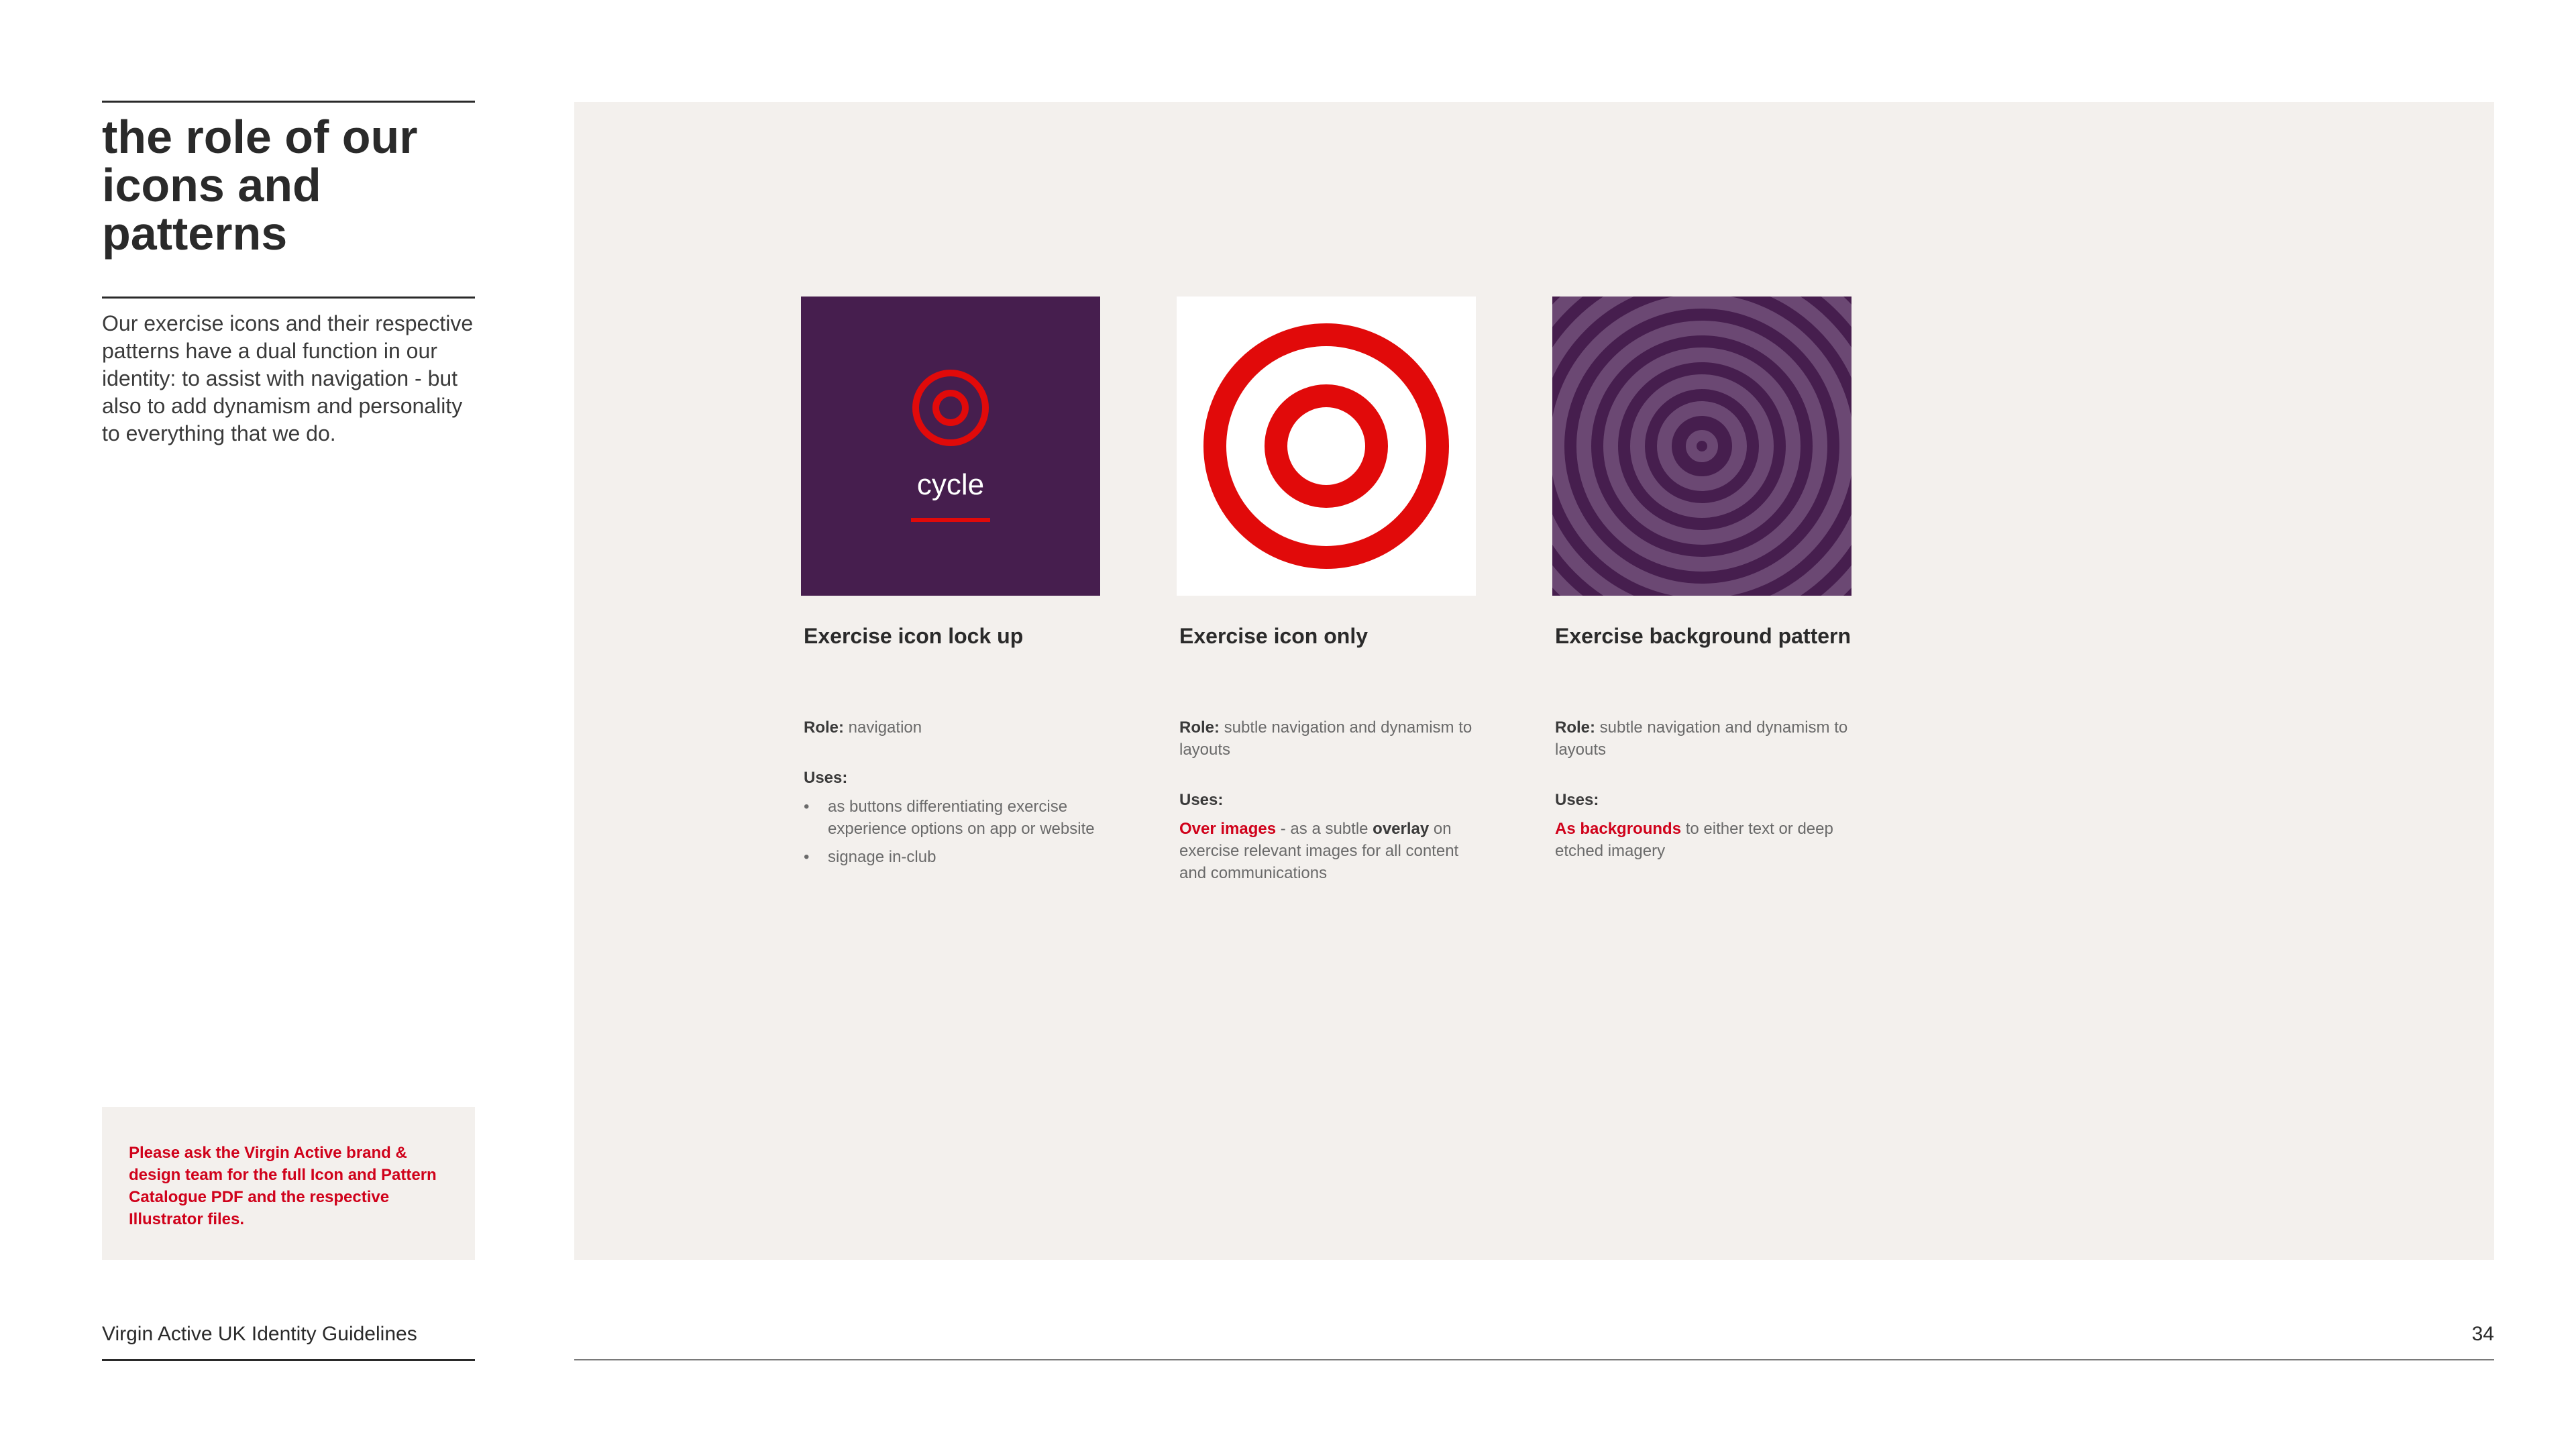  I want to click on role-line: Role: navigation, so click(863, 727).